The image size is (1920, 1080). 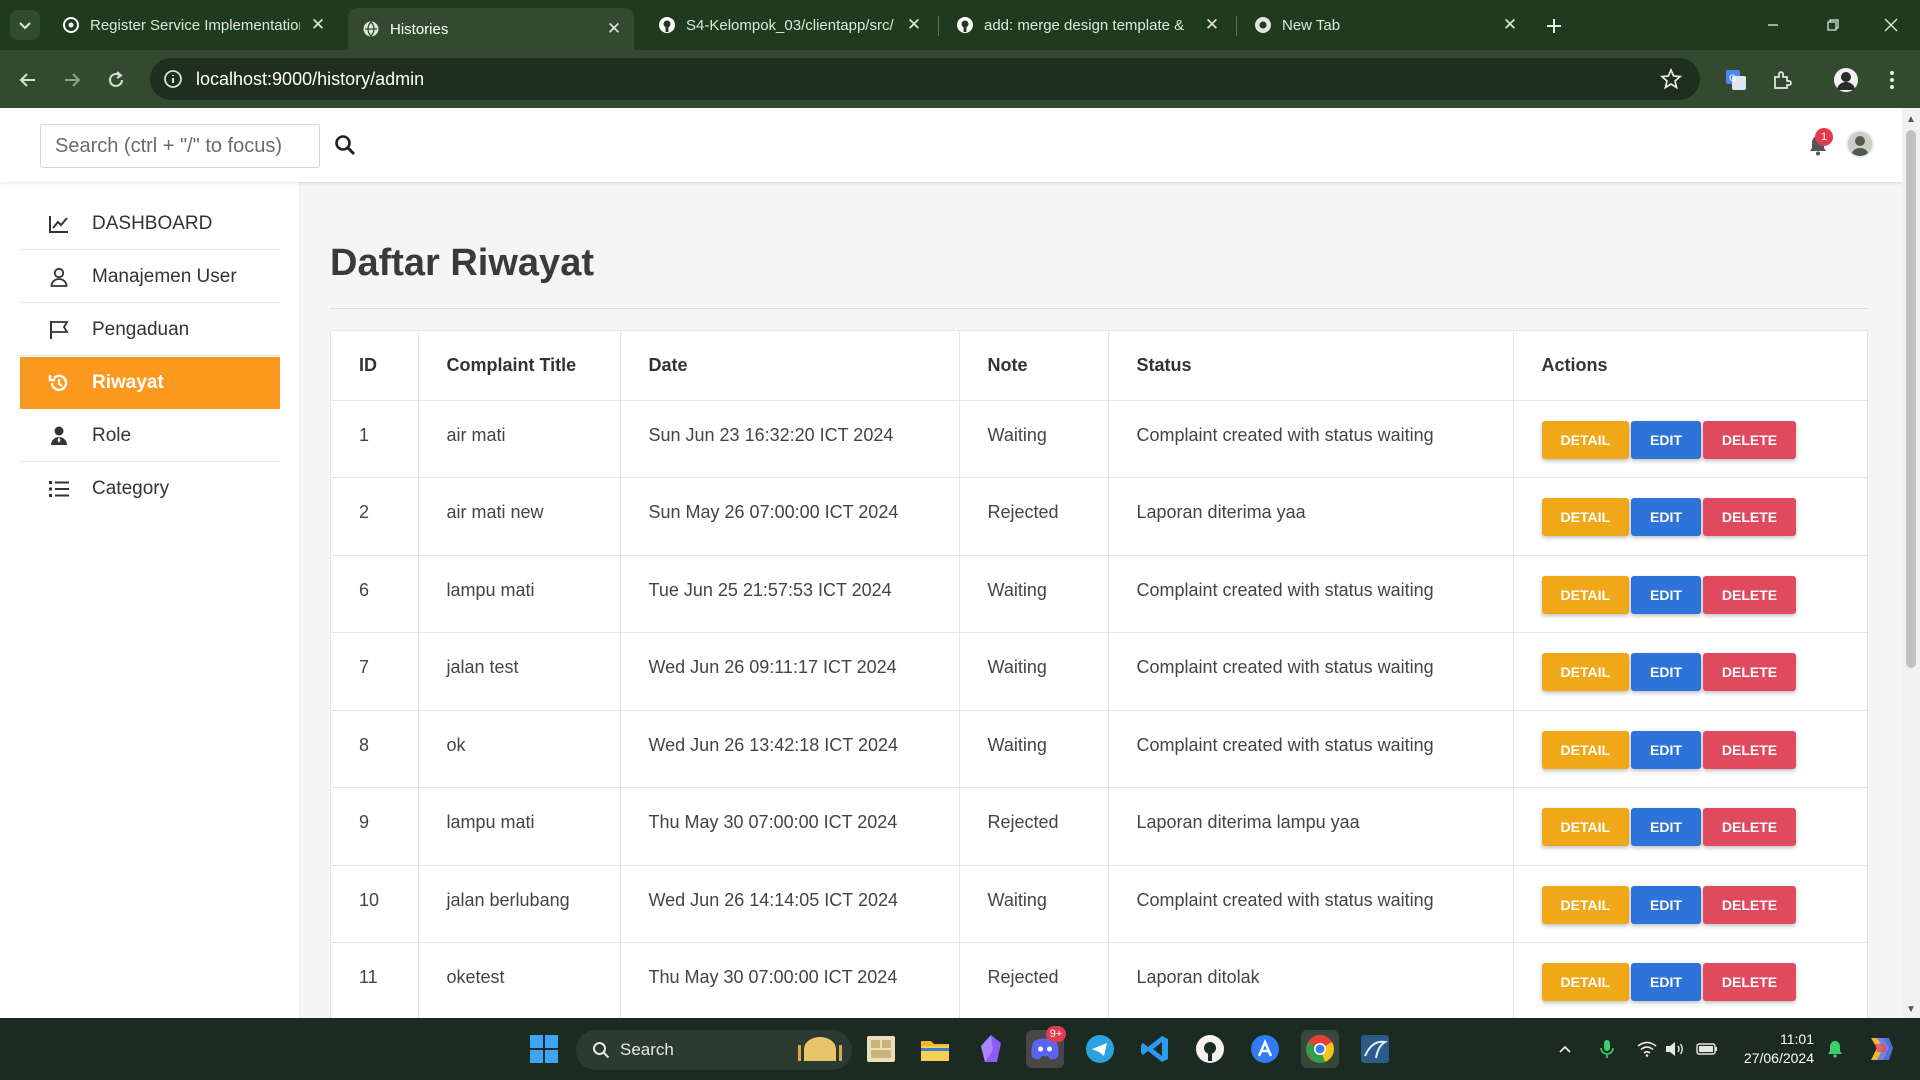 I want to click on bookmark-star-icon, so click(x=1671, y=79).